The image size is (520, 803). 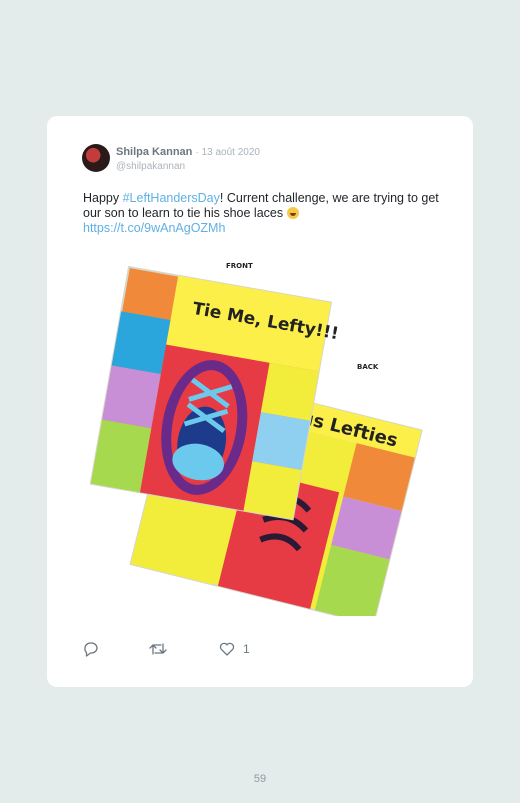 What do you see at coordinates (292, 213) in the screenshot?
I see `grinning-sweat-emoji-icon` at bounding box center [292, 213].